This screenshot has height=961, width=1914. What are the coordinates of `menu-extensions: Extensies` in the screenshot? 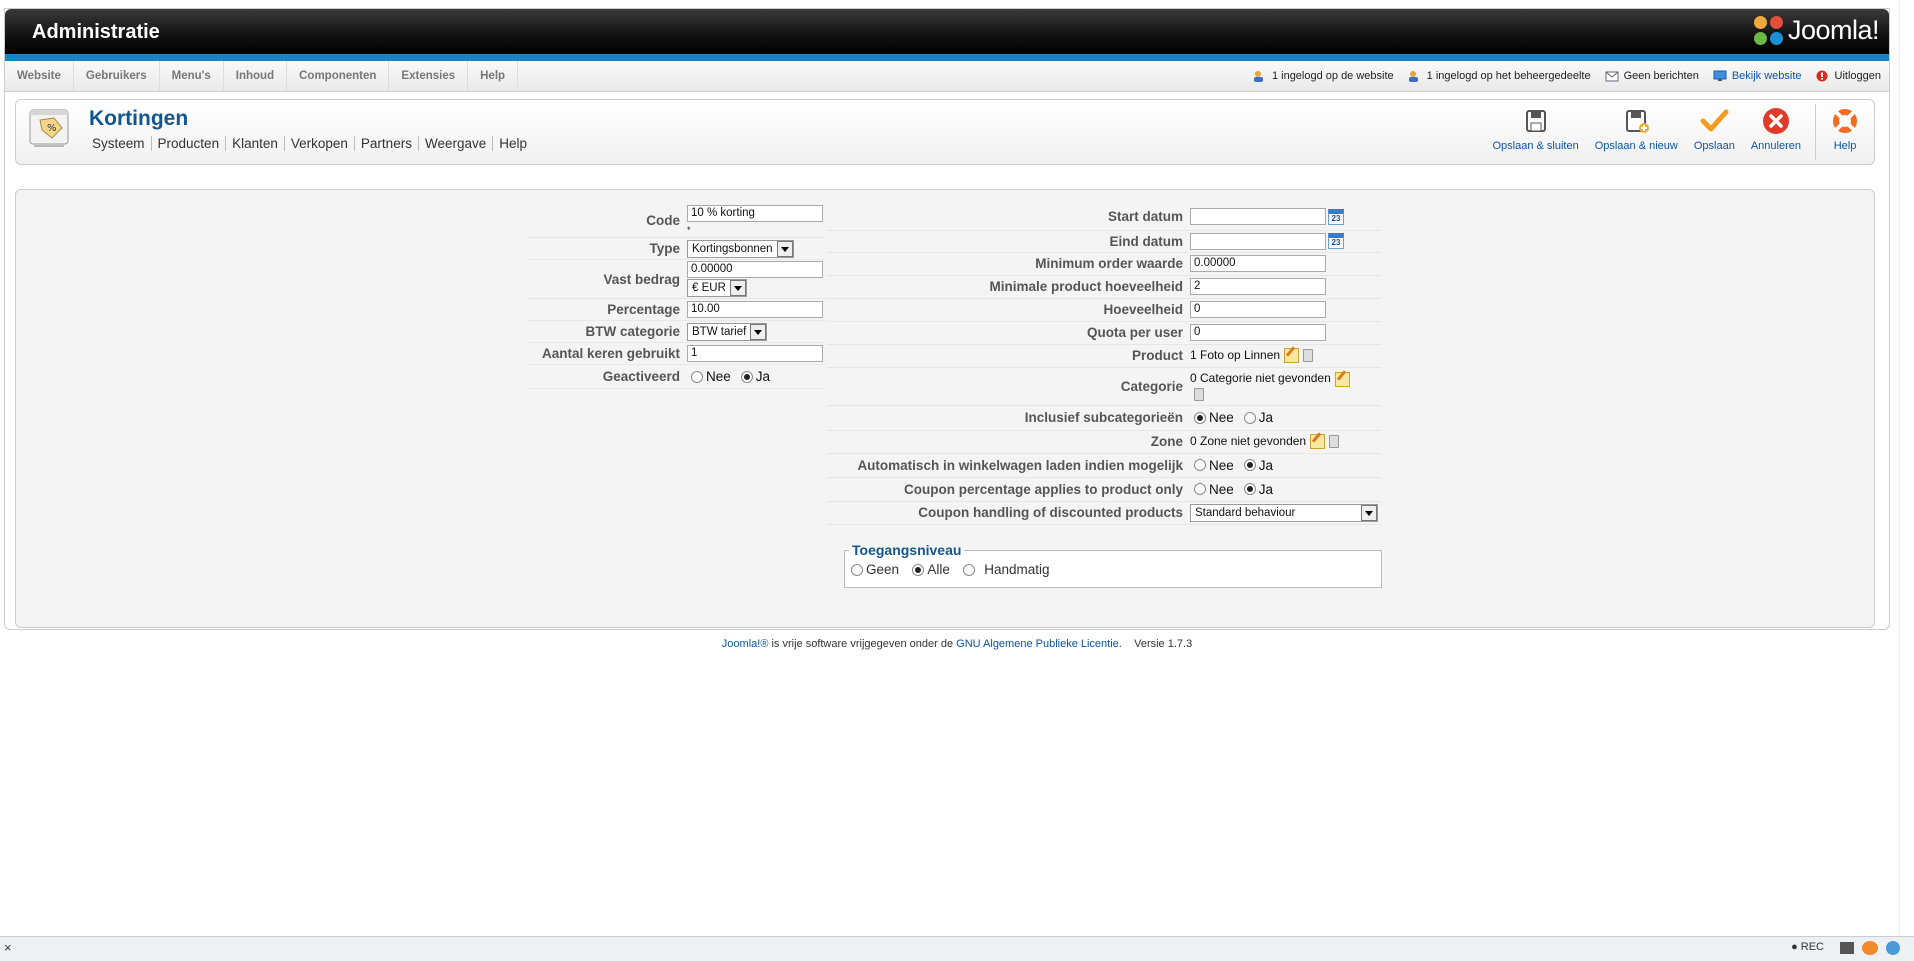 It's located at (429, 76).